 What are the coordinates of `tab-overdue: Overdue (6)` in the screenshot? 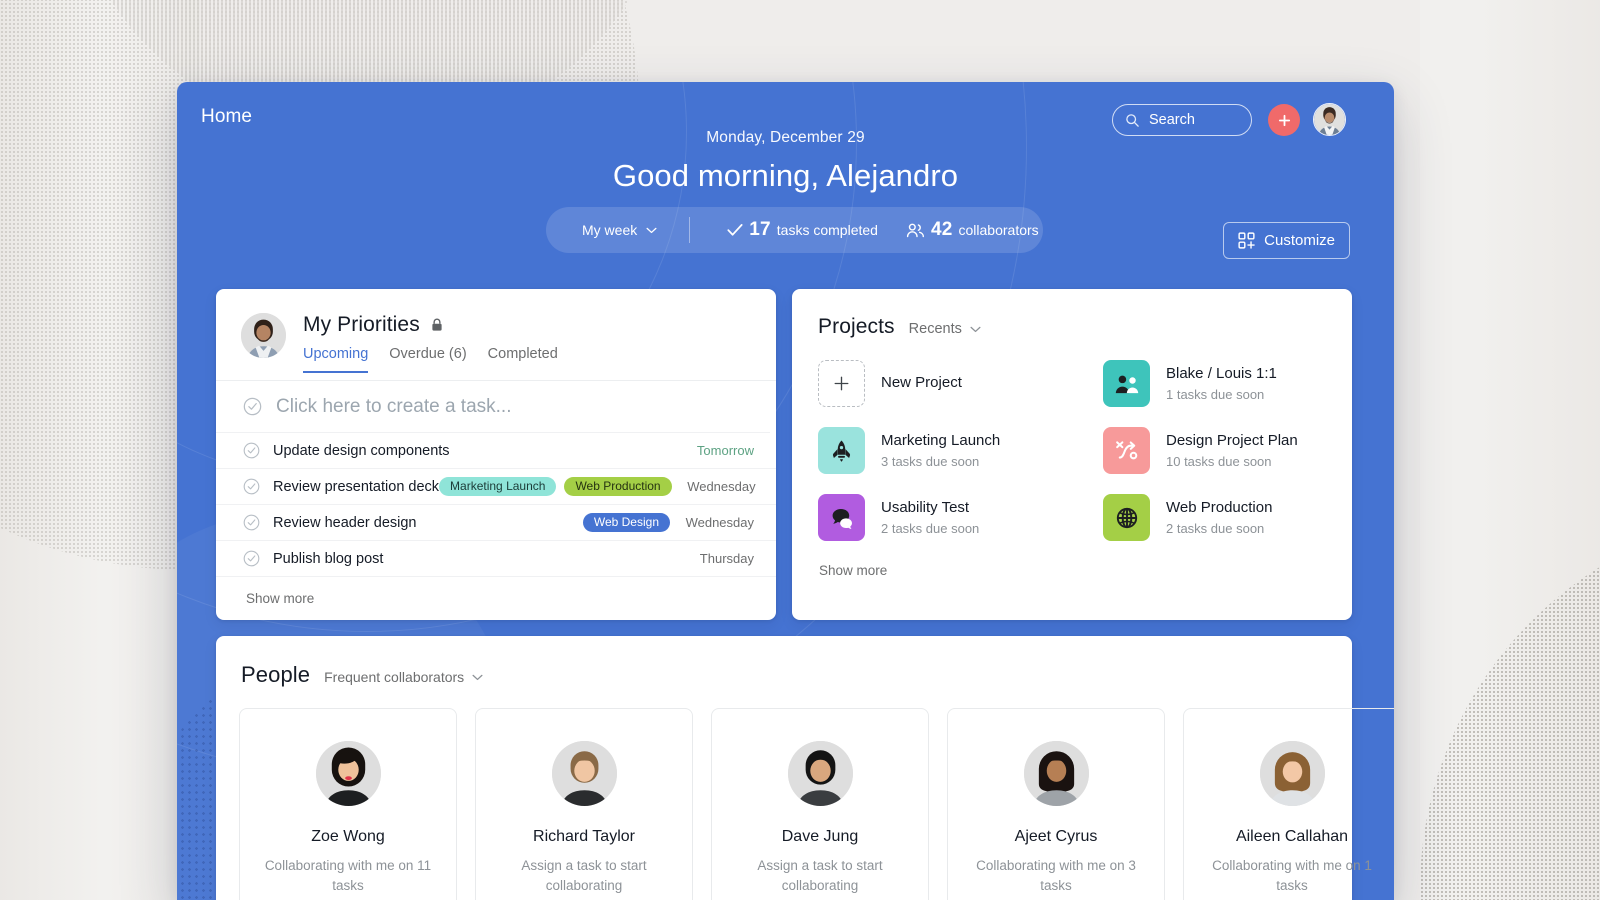 It's located at (427, 359).